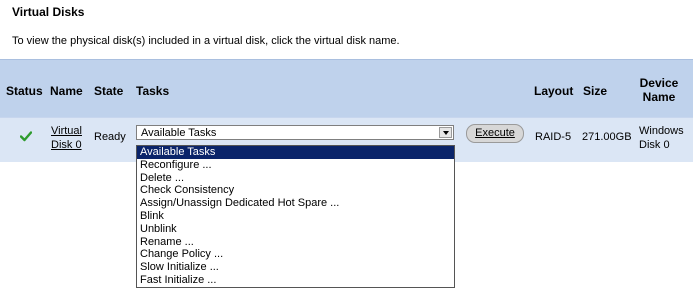 Image resolution: width=693 pixels, height=291 pixels. Describe the element at coordinates (553, 137) in the screenshot. I see `layout-value: RAID-5` at that location.